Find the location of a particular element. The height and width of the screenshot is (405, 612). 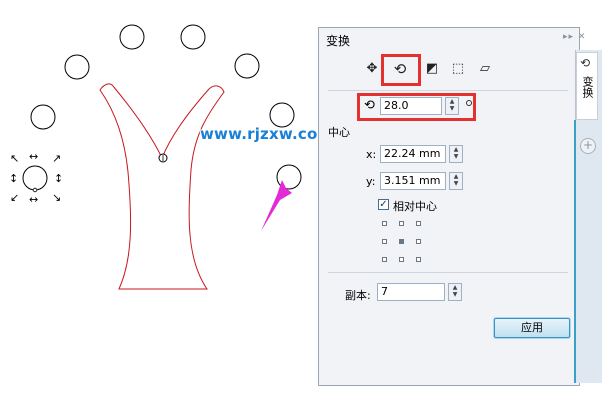

angle-input: 28.0 is located at coordinates (411, 106).